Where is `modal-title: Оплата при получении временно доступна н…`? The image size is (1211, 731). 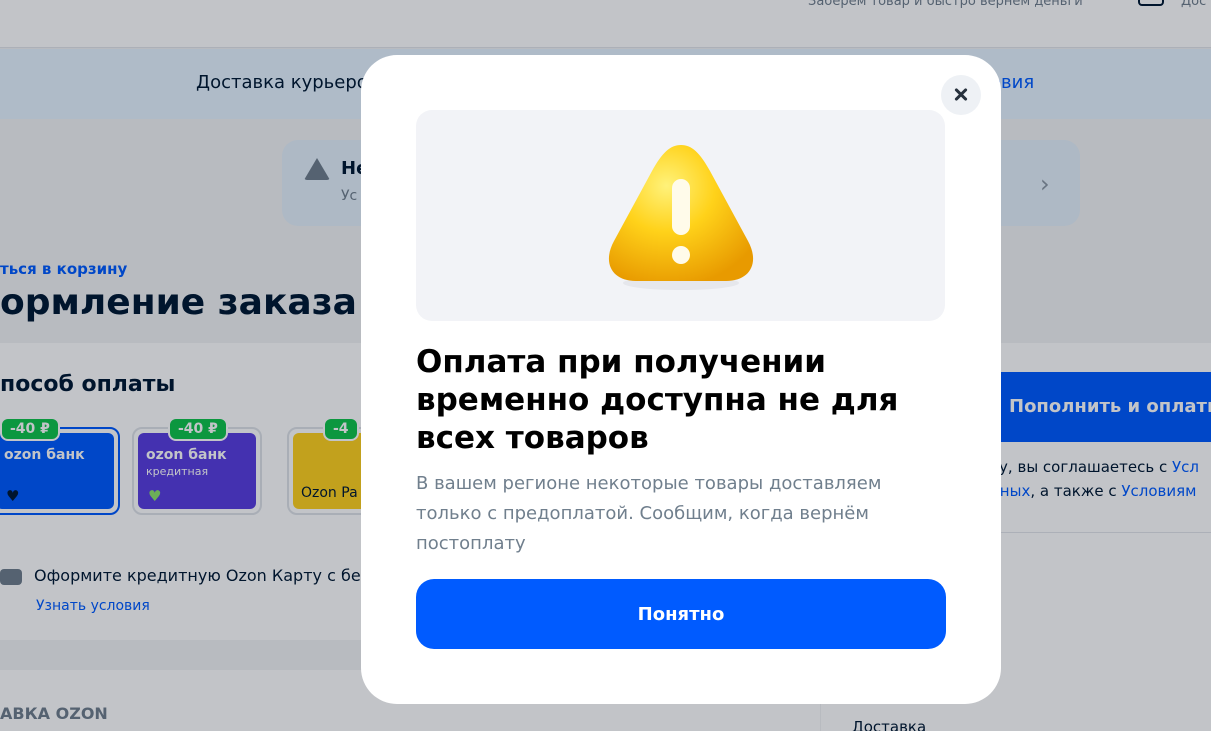 modal-title: Оплата при получении временно доступна н… is located at coordinates (657, 400).